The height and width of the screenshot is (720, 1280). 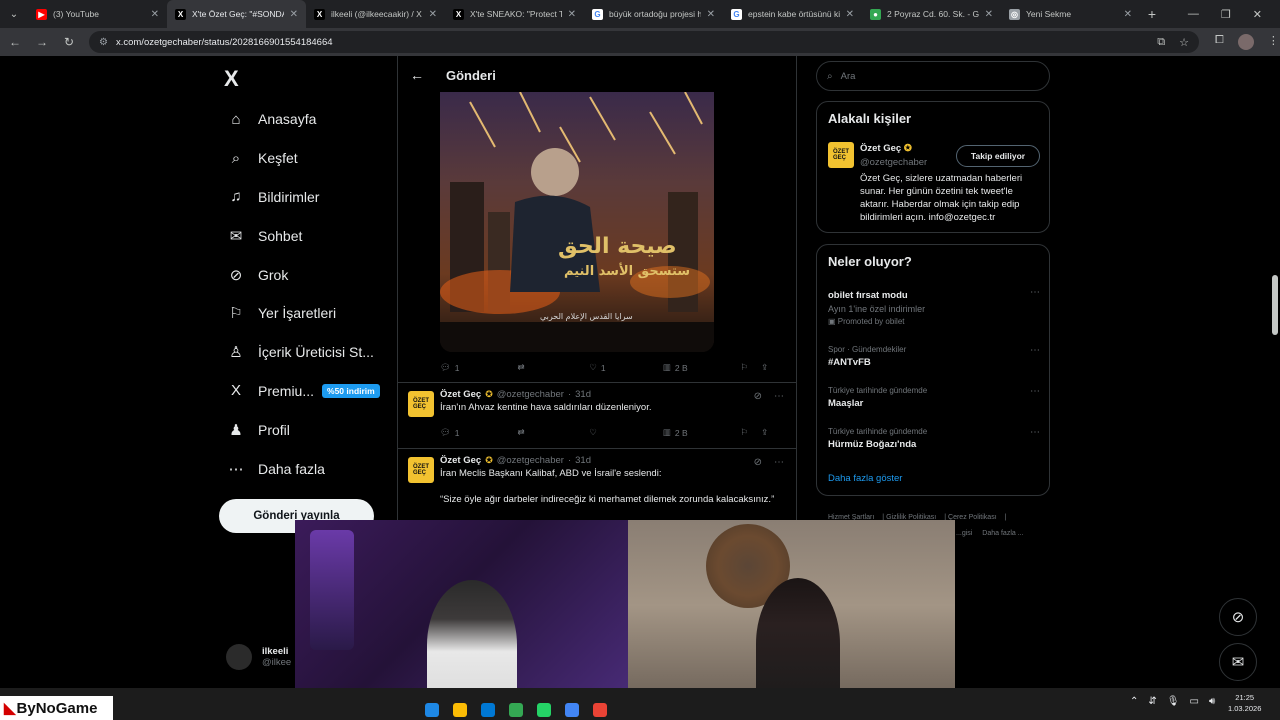 I want to click on related-handle: @ozetgechaber, so click(x=893, y=162).